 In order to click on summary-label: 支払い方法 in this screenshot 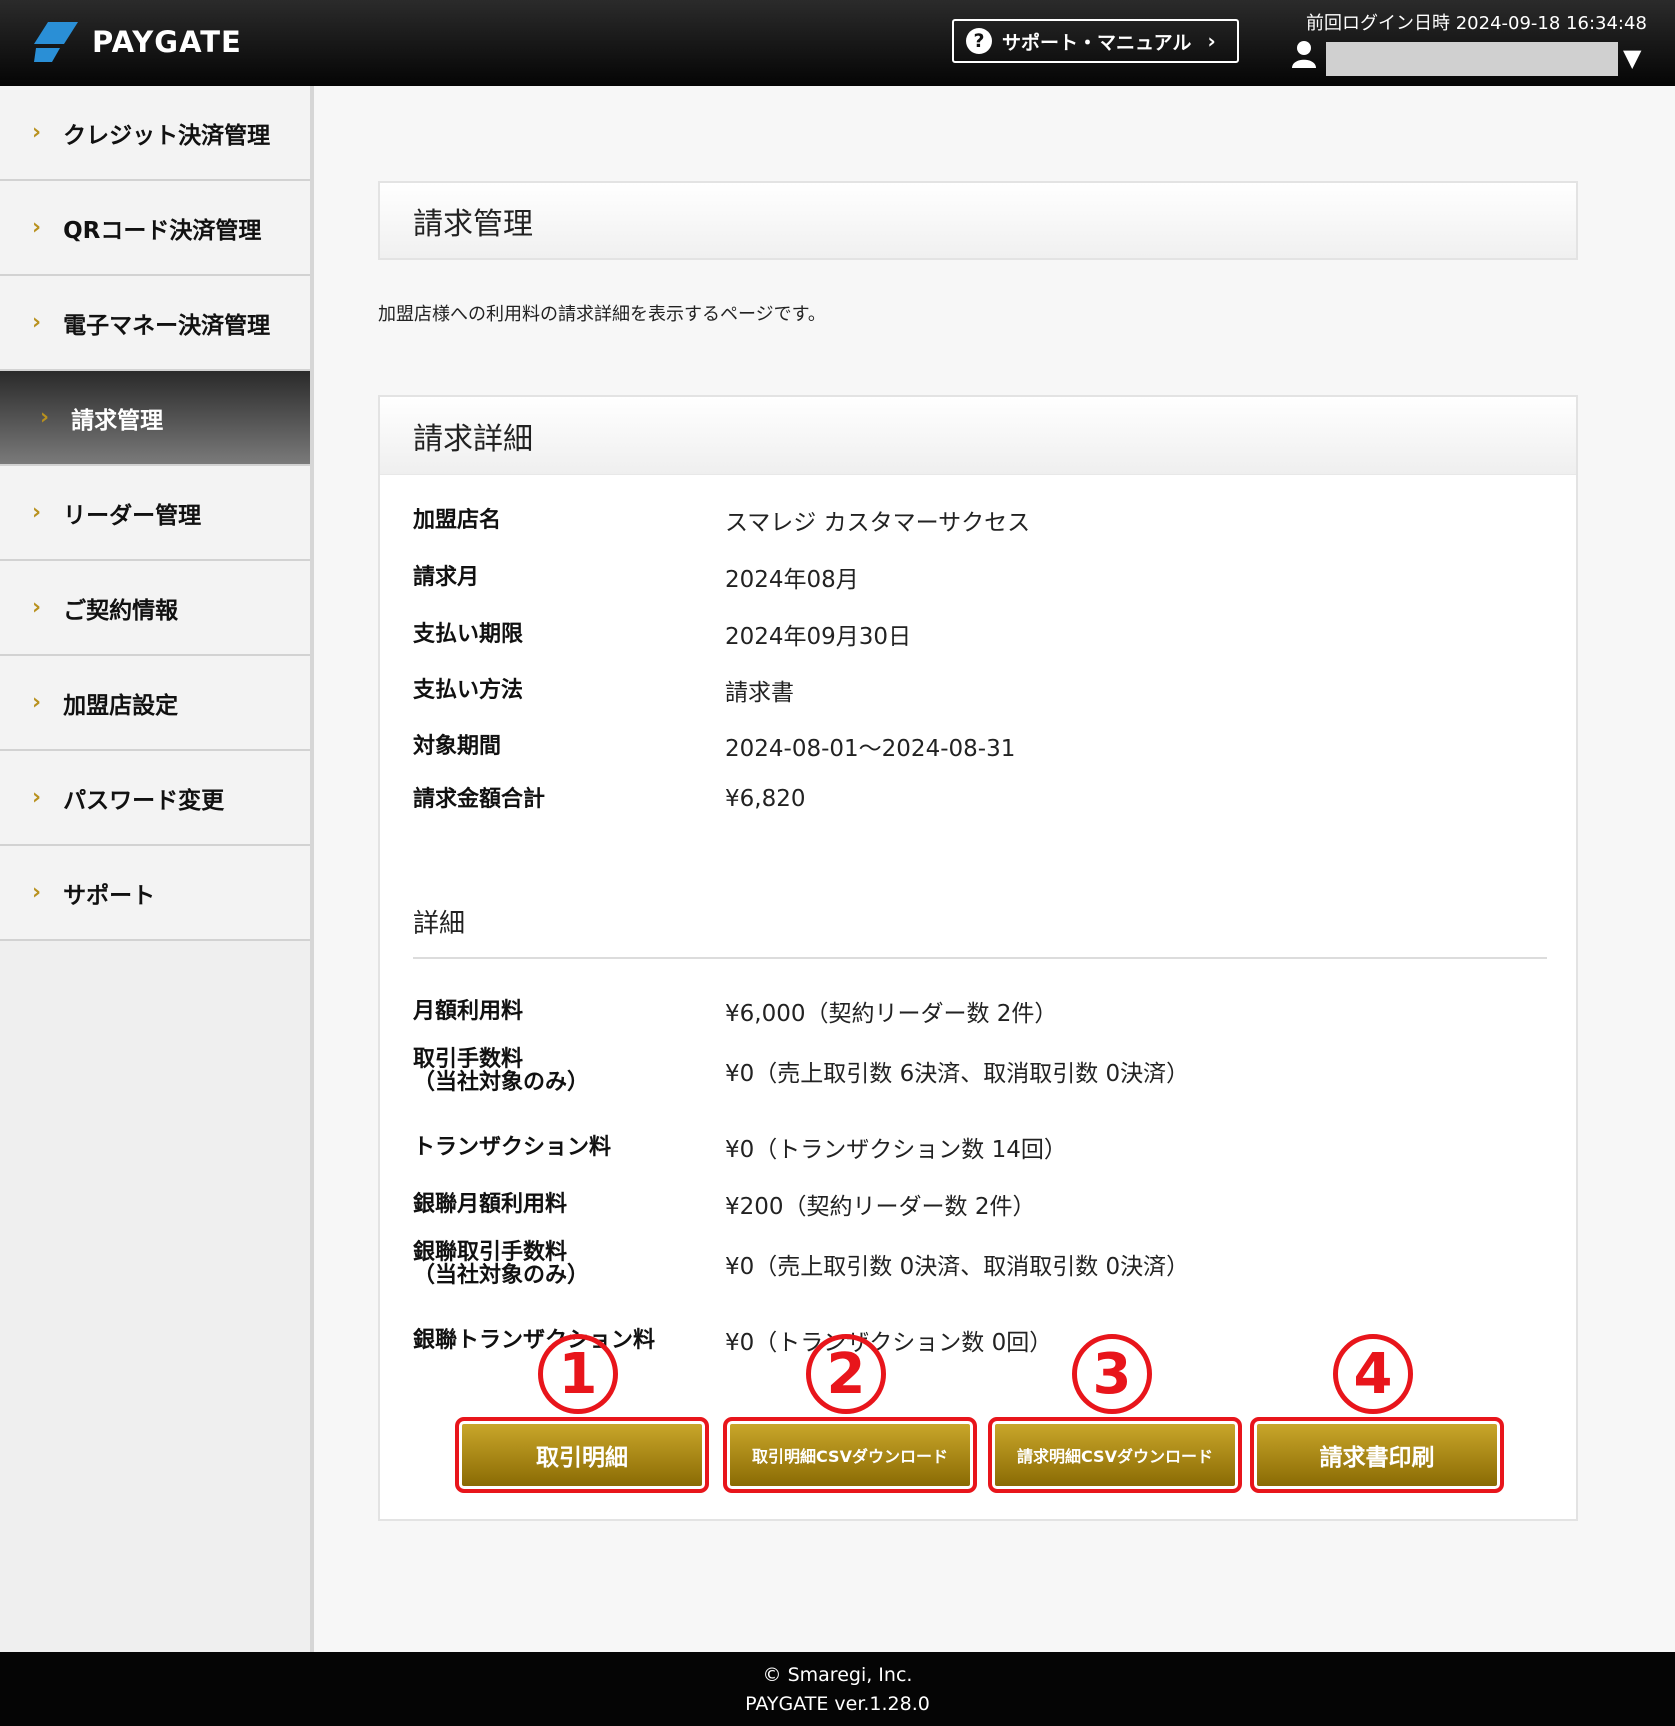, I will do `click(468, 690)`.